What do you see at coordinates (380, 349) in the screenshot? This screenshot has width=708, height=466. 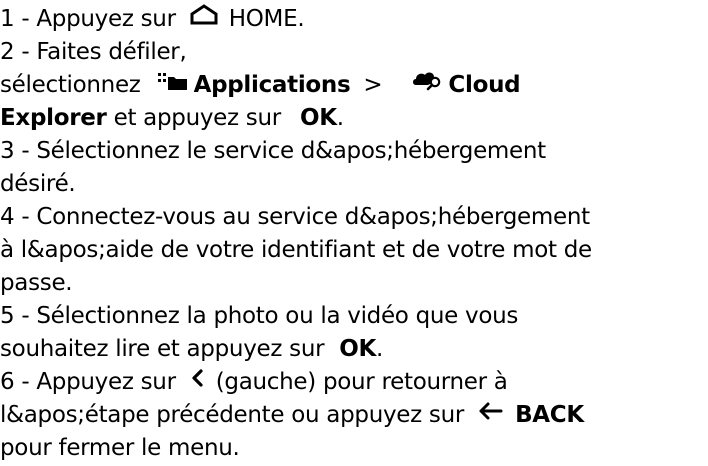 I see `step-5-suffix: .` at bounding box center [380, 349].